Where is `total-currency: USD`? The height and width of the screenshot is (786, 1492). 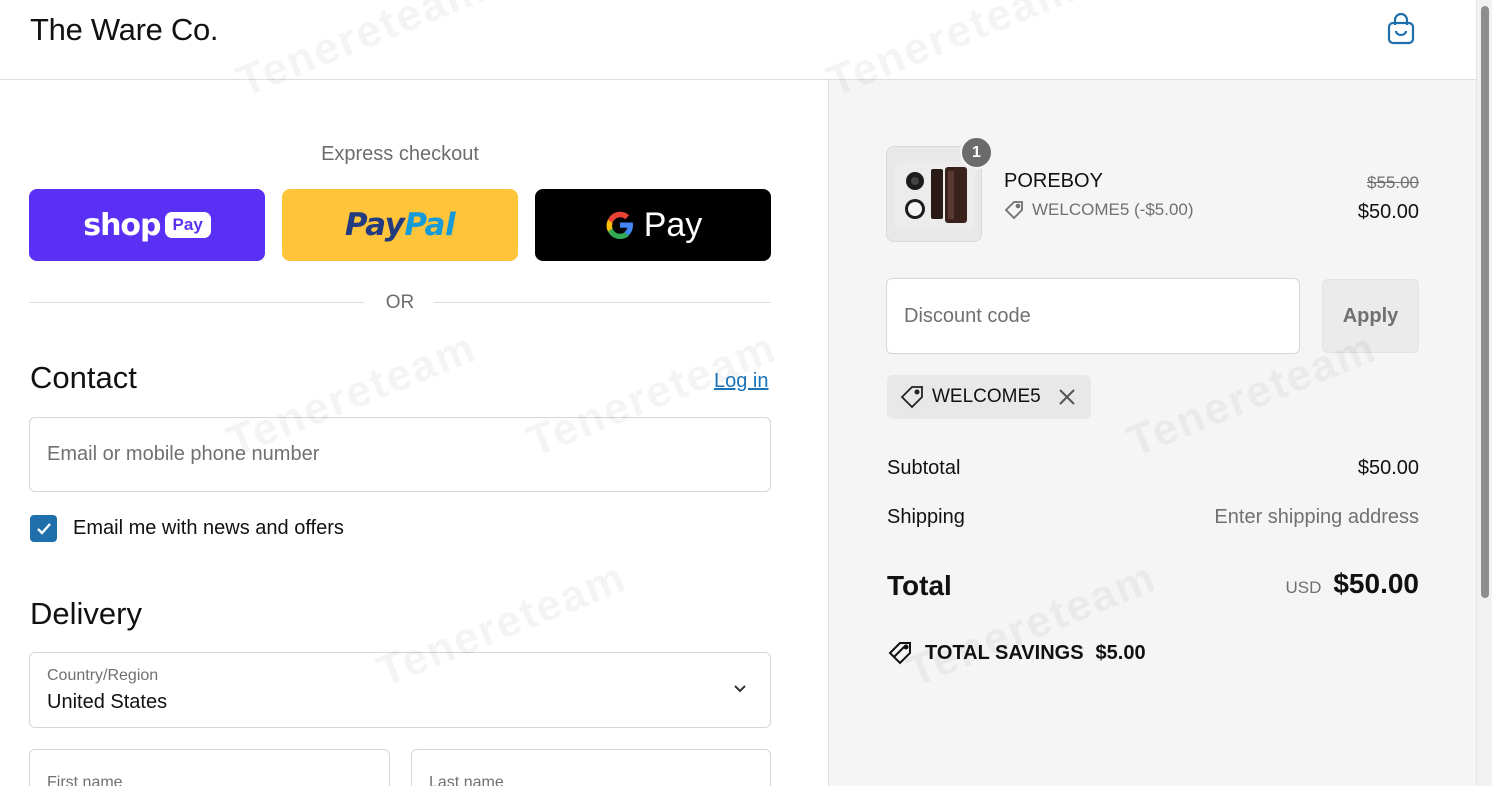
total-currency: USD is located at coordinates (1303, 587).